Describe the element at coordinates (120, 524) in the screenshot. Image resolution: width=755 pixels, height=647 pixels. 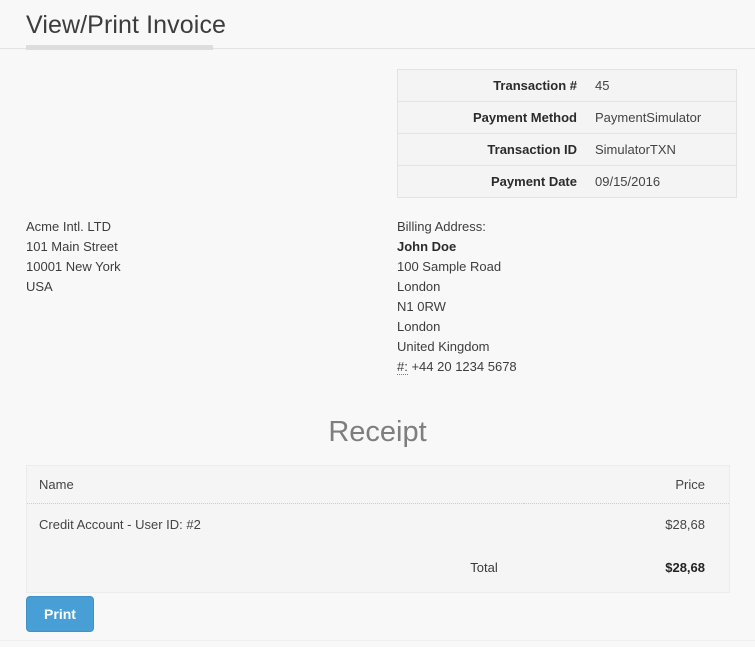
I see `item-name: Credit Account - User ID: #2` at that location.